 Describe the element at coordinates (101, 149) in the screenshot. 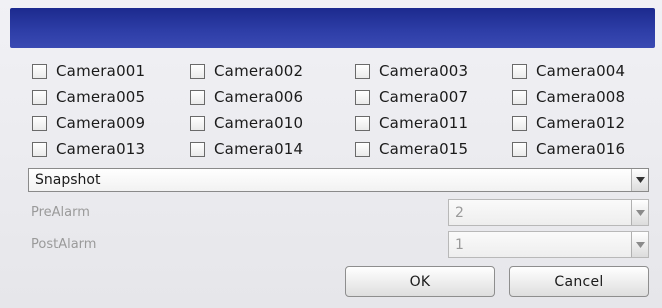

I see `camera-label: Camera013` at that location.